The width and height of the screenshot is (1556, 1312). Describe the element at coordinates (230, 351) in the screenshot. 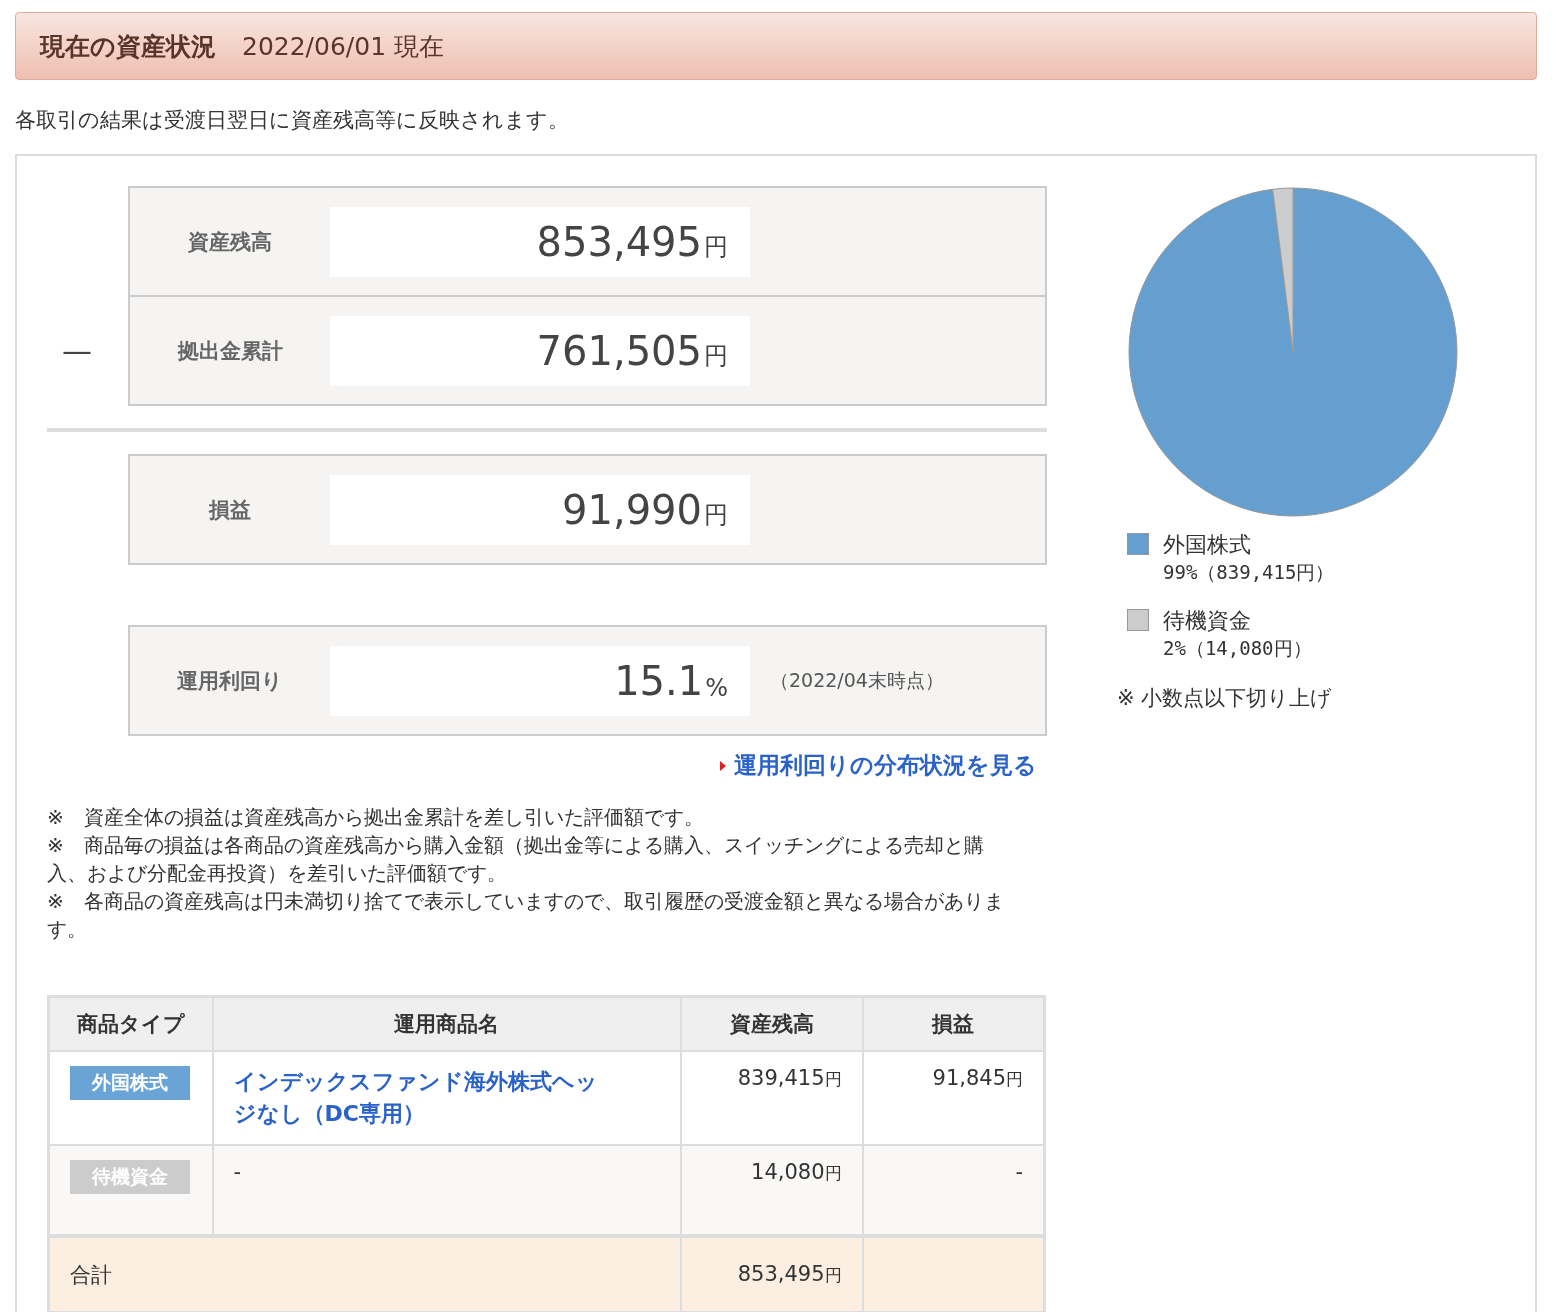

I see `summary-label: 拠出金累計` at that location.